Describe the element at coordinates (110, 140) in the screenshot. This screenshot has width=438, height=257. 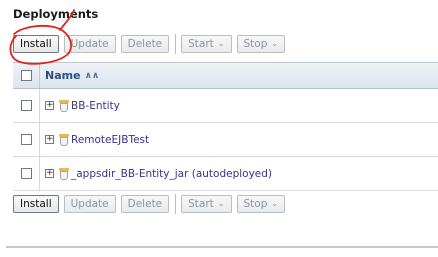
I see `deployment-link: RemoteEJBTest` at that location.